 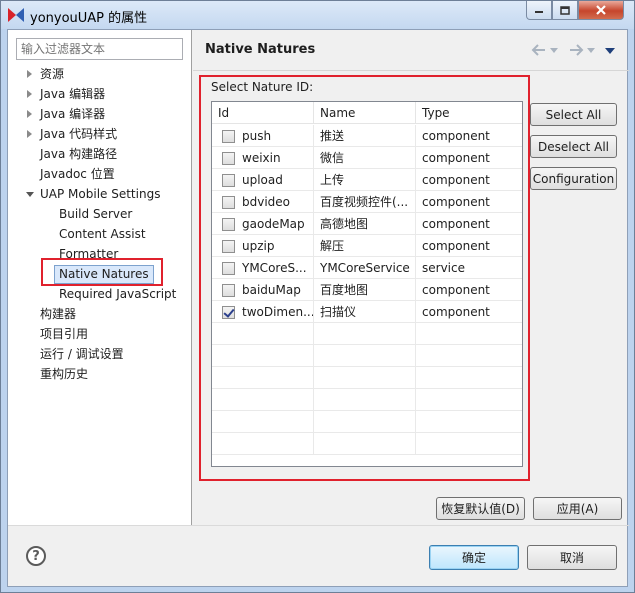 I want to click on tree-item-label: 项目引用, so click(x=64, y=334).